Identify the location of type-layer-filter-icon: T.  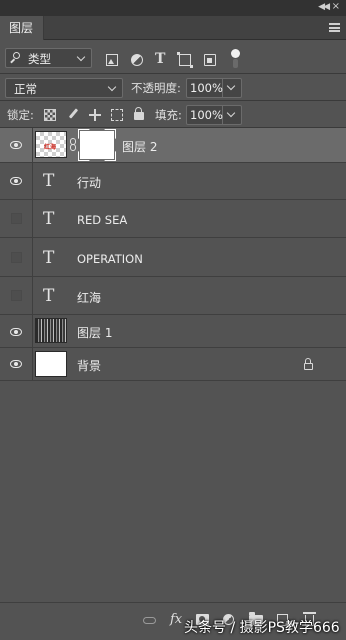
(161, 59).